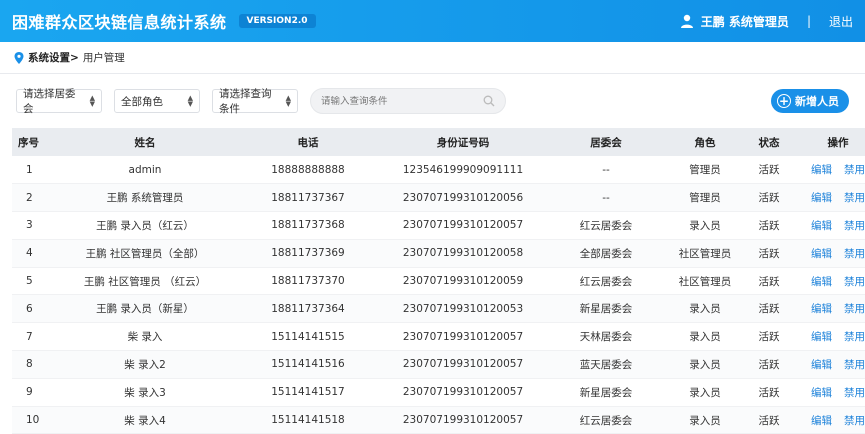 The image size is (865, 434). Describe the element at coordinates (32, 170) in the screenshot. I see `row-index: 1` at that location.